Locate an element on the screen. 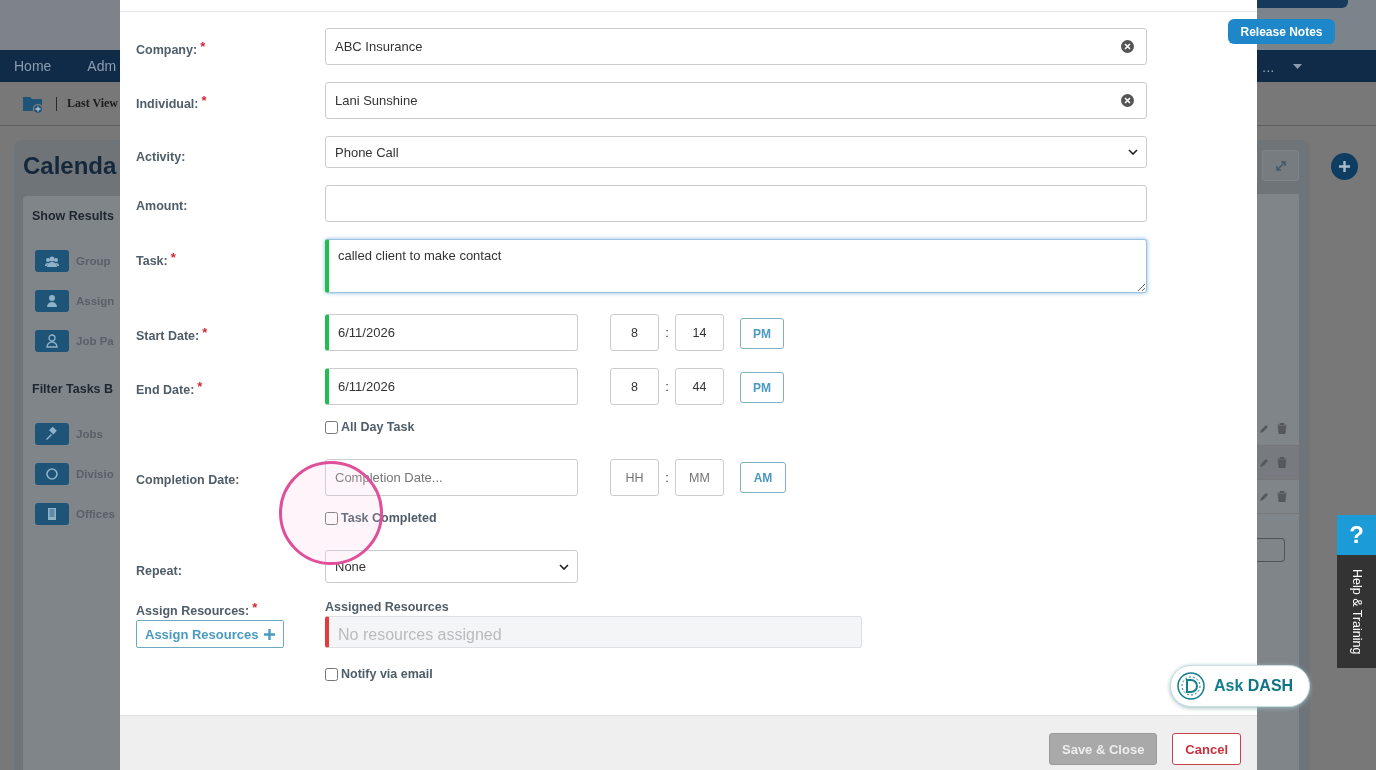 The width and height of the screenshot is (1376, 770). field-label: Assign Resources: is located at coordinates (193, 611).